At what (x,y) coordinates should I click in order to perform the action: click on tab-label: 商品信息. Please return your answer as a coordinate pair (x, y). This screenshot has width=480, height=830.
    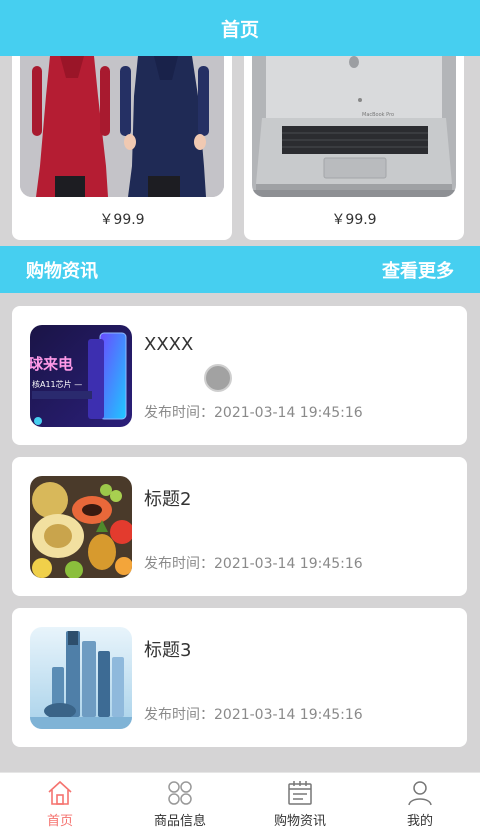
    Looking at the image, I should click on (179, 821).